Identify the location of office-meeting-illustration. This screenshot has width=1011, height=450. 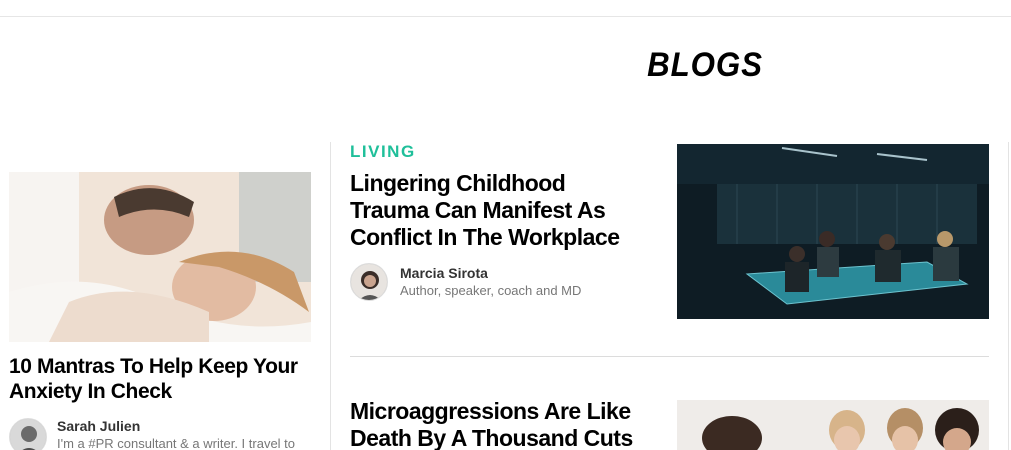
(833, 231).